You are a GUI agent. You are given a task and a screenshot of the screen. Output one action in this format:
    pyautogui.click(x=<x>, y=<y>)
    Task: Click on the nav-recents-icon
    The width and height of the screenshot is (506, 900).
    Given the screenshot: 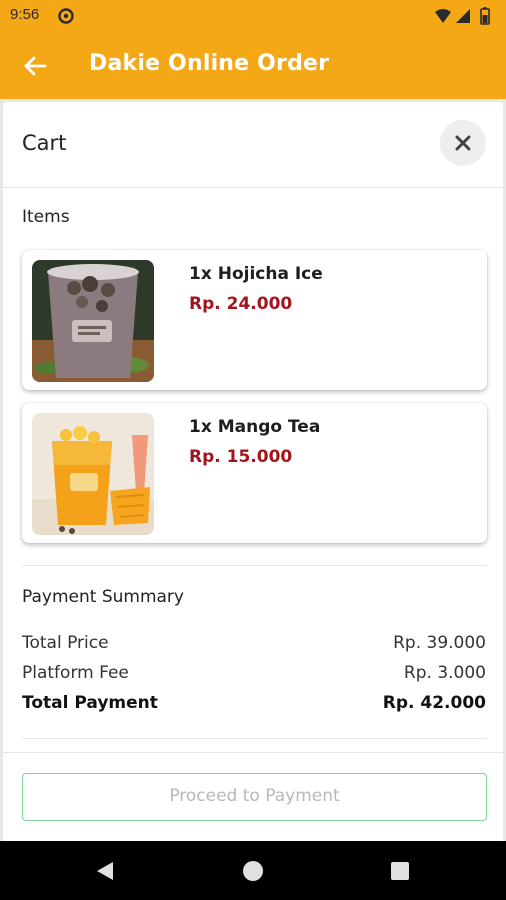 What is the action you would take?
    pyautogui.click(x=400, y=871)
    